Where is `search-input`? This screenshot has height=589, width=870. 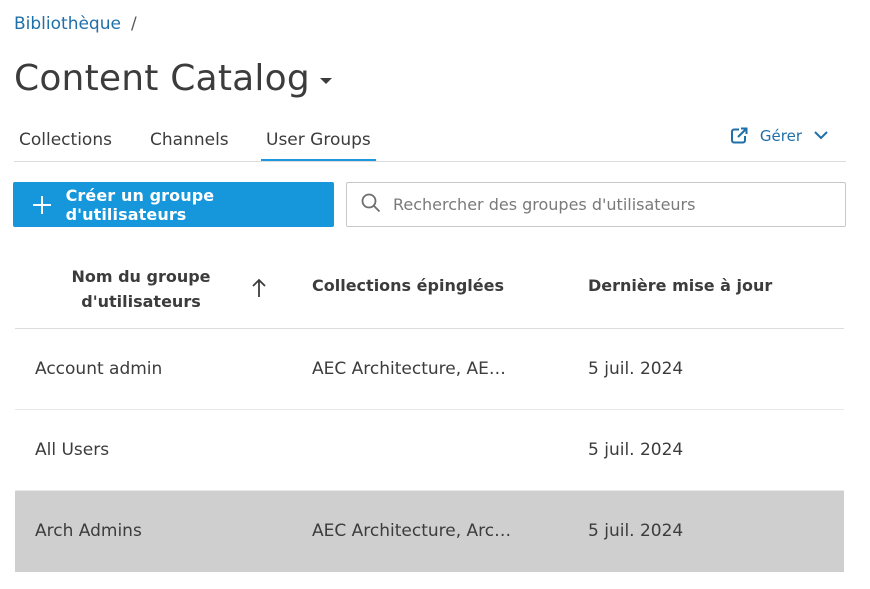
search-input is located at coordinates (613, 204).